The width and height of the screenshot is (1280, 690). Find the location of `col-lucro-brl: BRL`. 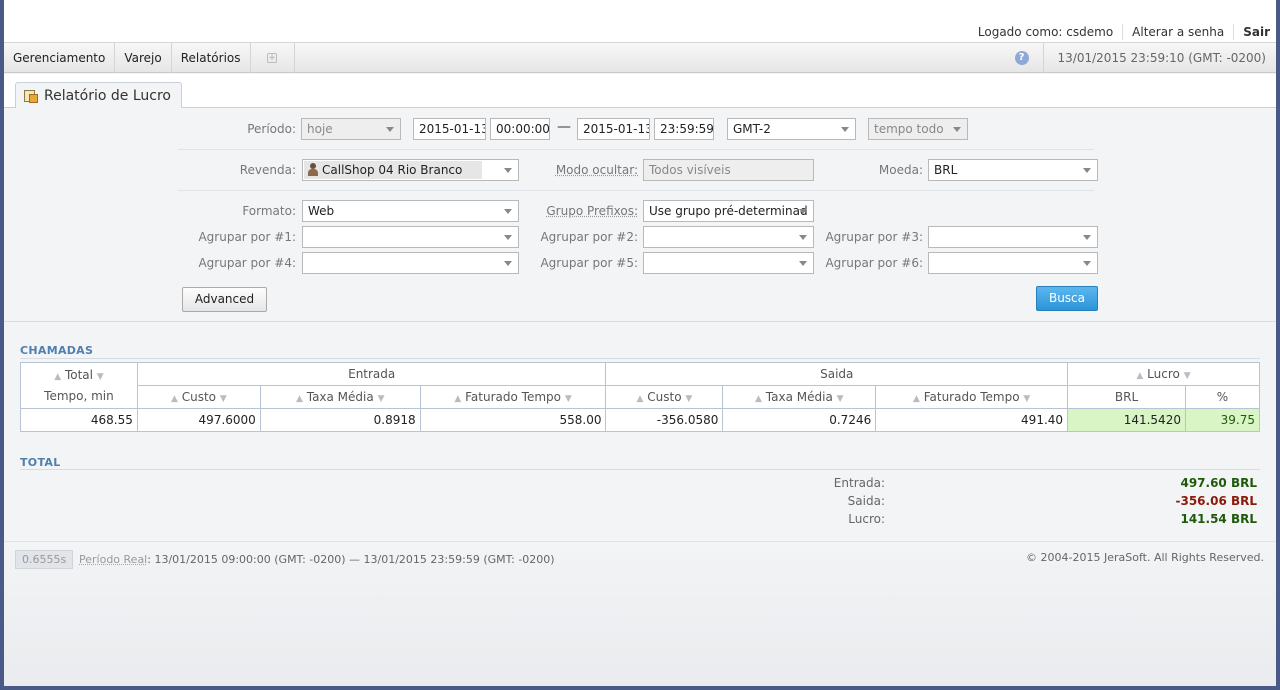

col-lucro-brl: BRL is located at coordinates (1126, 397).